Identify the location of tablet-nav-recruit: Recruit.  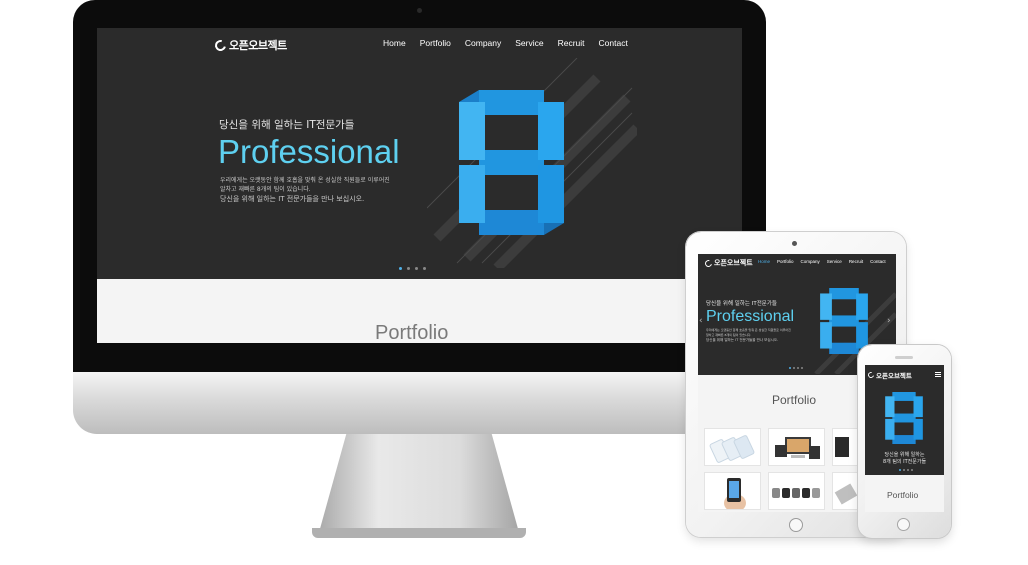
(856, 261).